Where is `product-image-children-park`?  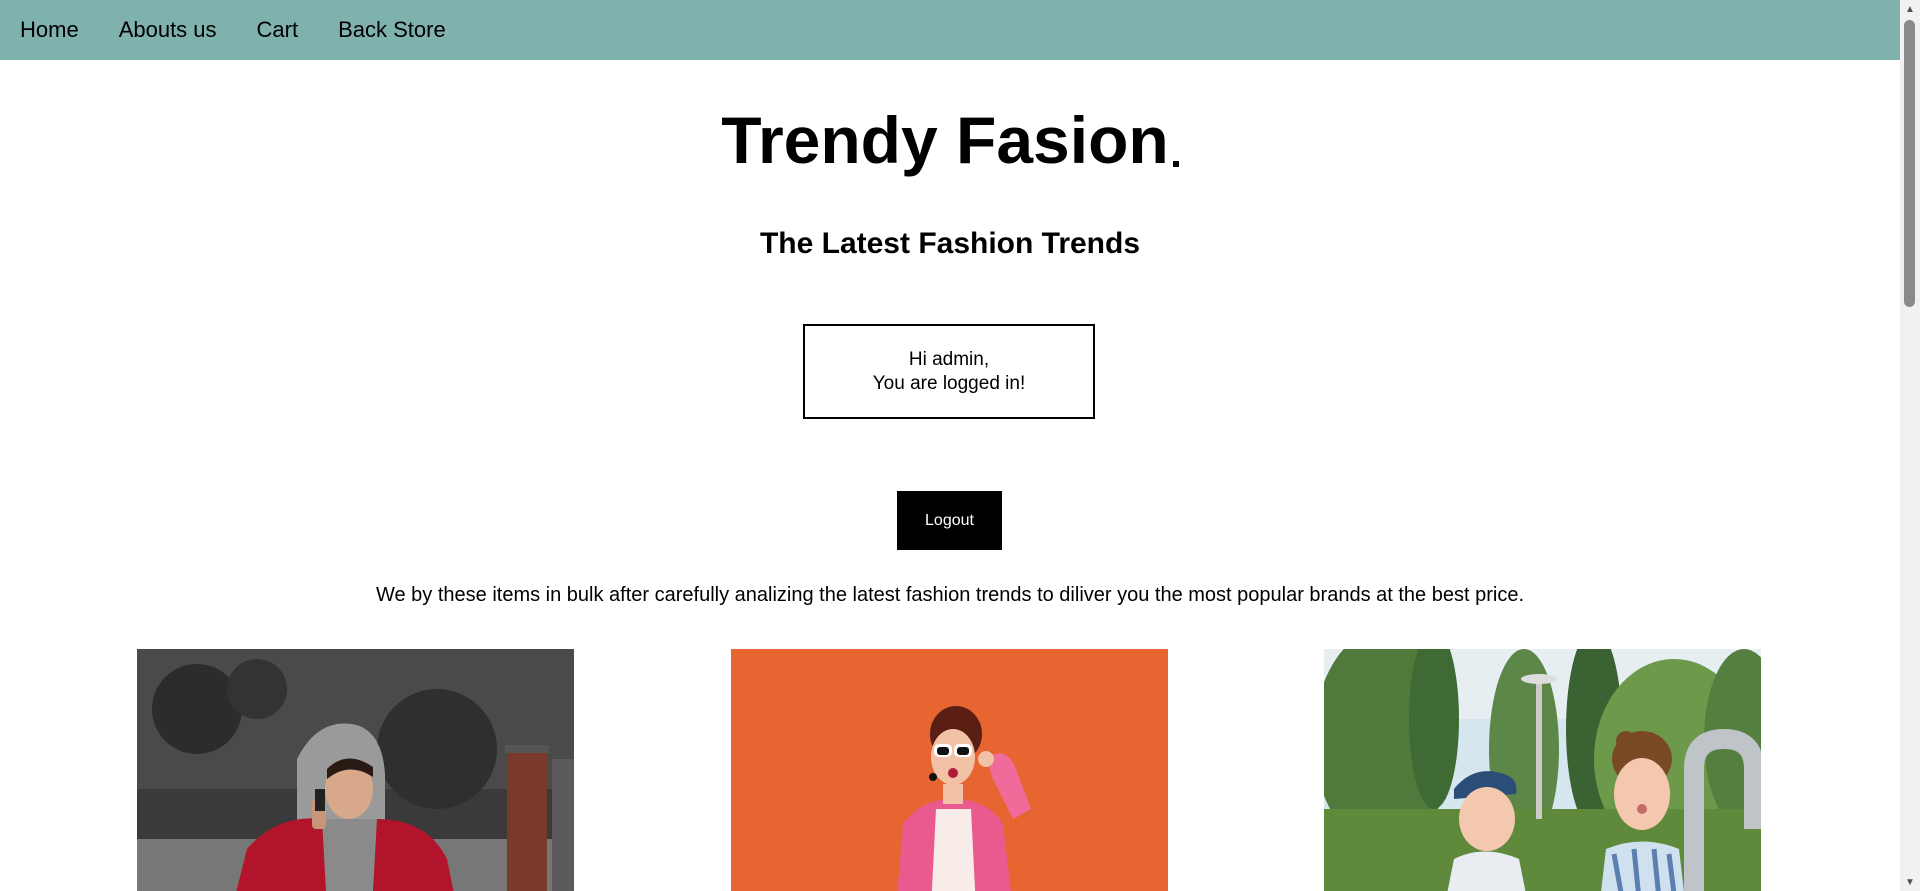 product-image-children-park is located at coordinates (1542, 770).